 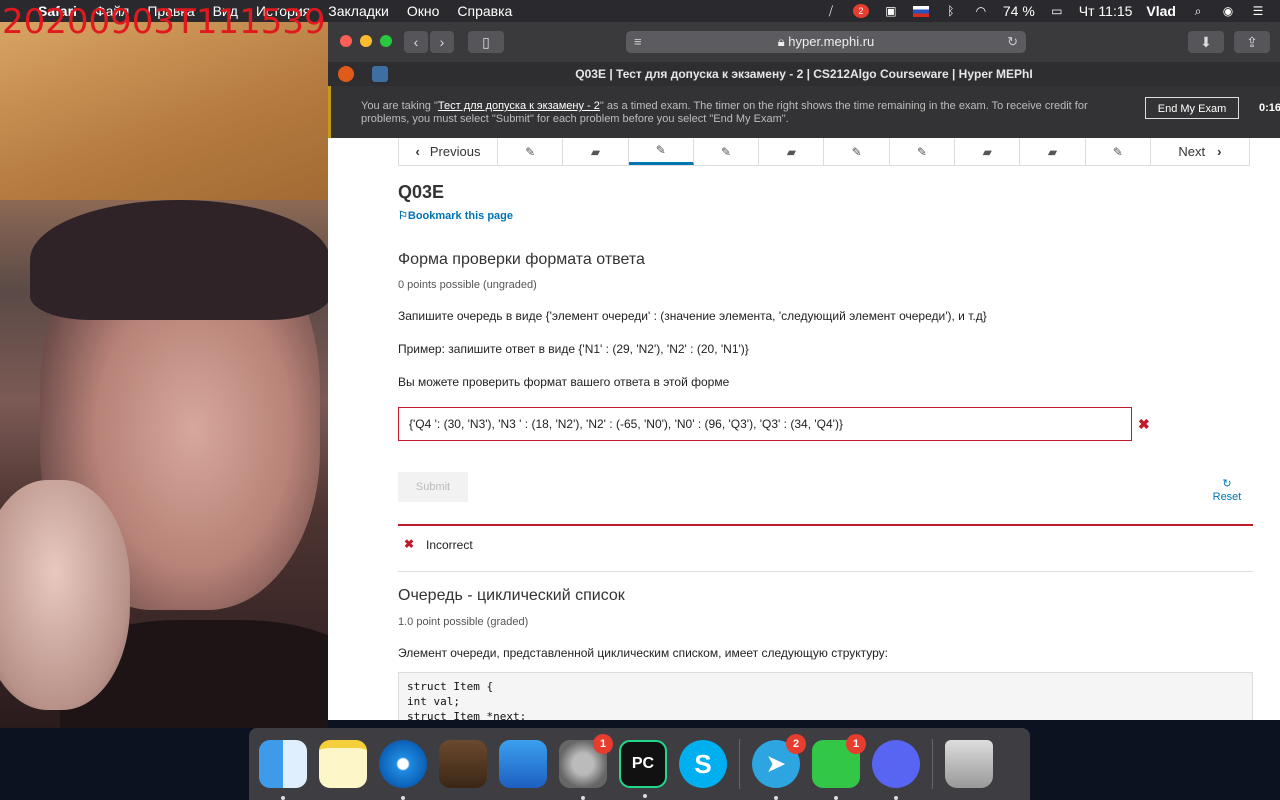 I want to click on sequence-navigation: ‹ Previous ✎ ▰ ✎ ✎ ▰ ✎ ✎ ▰ ▰ ✎ Next ›, so click(x=824, y=152).